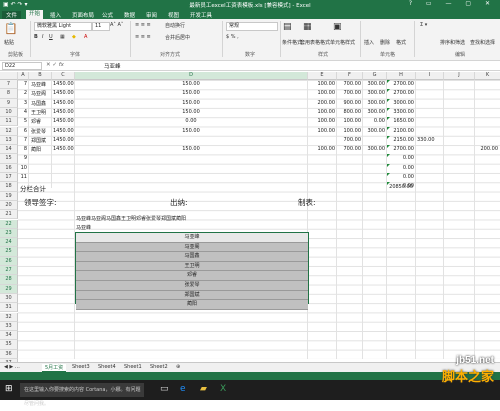  I want to click on find-select-button: 查找和选择, so click(482, 42).